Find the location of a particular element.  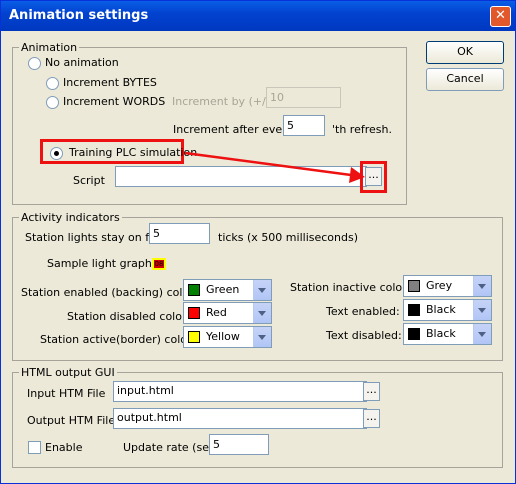

enable-checkbox is located at coordinates (34, 447).